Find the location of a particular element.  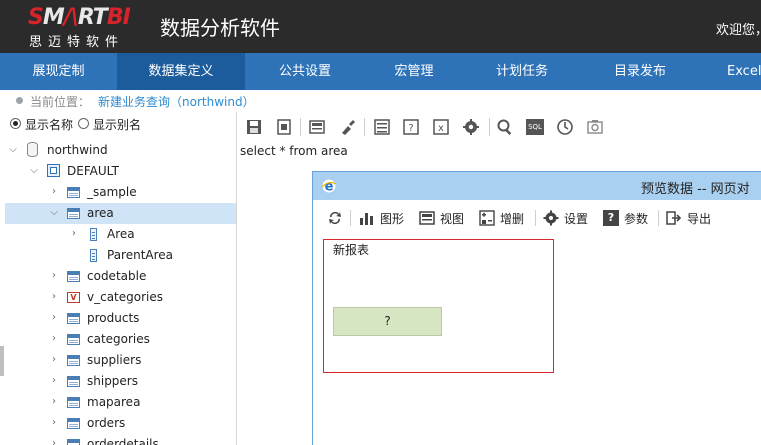

panel-splitter-handle is located at coordinates (2, 361).